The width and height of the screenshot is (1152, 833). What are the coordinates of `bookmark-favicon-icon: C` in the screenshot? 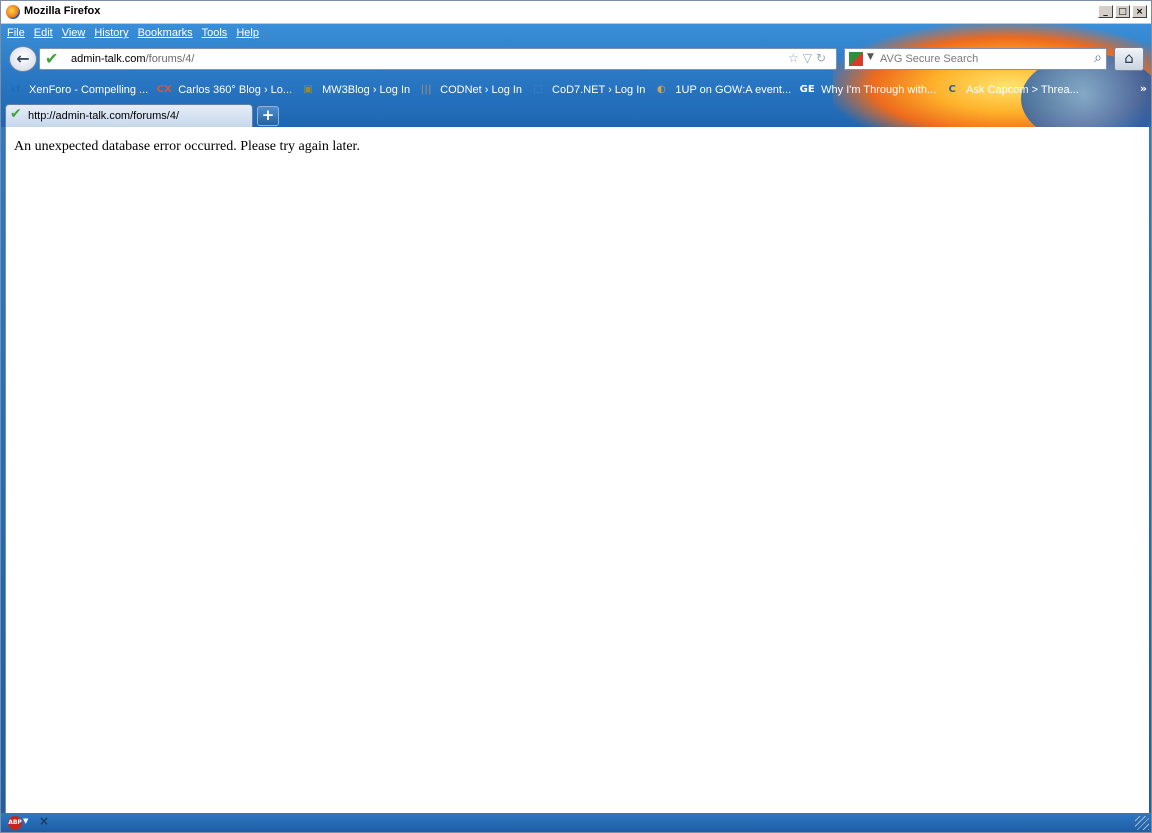 It's located at (952, 89).